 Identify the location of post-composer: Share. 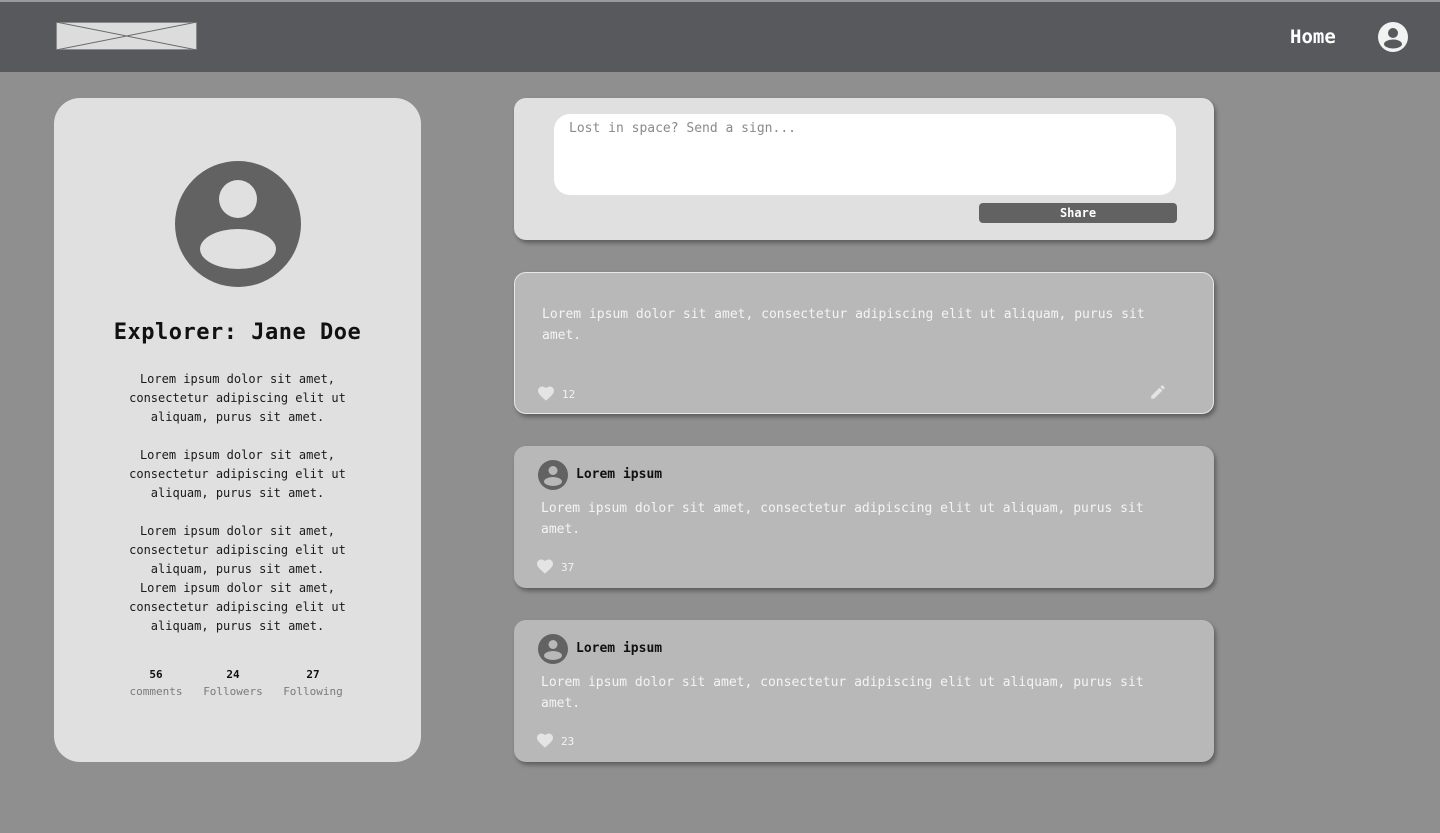
(864, 169).